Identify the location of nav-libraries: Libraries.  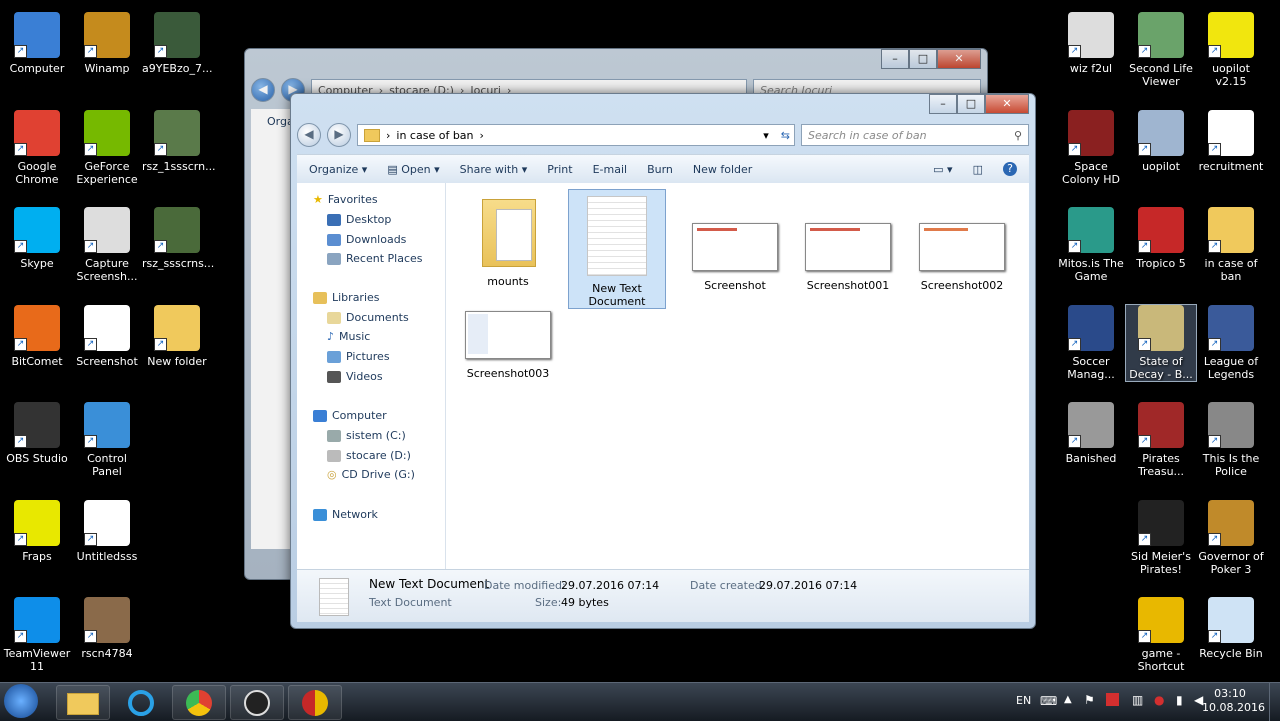
(346, 297).